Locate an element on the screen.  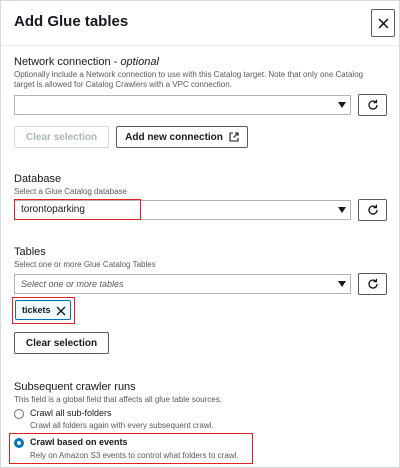
database-refresh-button is located at coordinates (372, 210).